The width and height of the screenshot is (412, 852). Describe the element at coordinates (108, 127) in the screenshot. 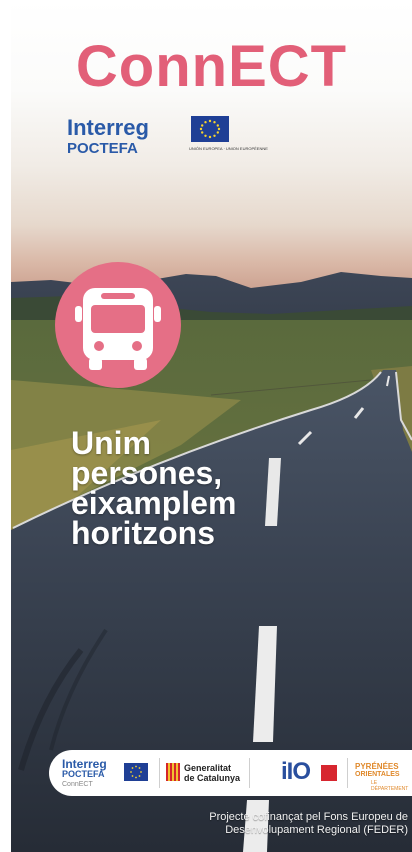

I see `interreg-wordmark: Interreg` at that location.